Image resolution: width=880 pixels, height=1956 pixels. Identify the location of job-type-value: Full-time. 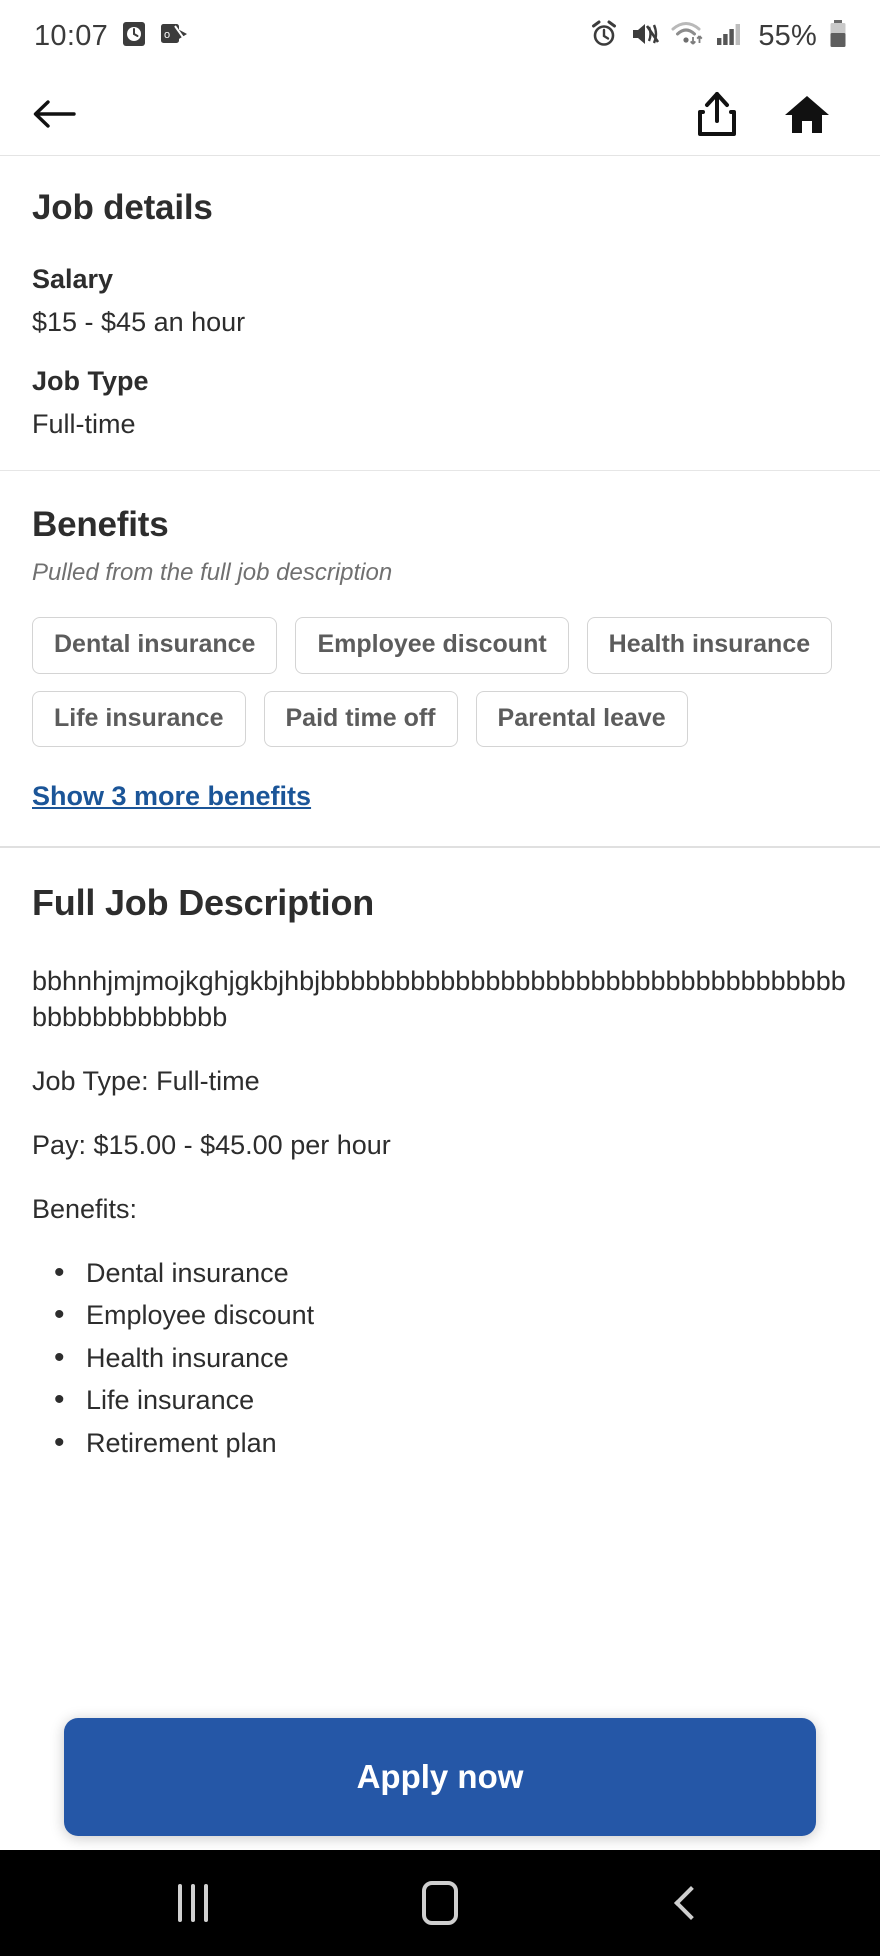
(84, 424).